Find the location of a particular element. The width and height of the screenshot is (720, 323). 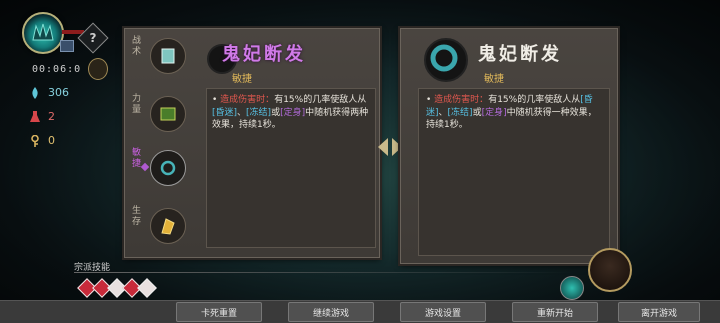

continue-game-button: 继续游戏 is located at coordinates (331, 312).